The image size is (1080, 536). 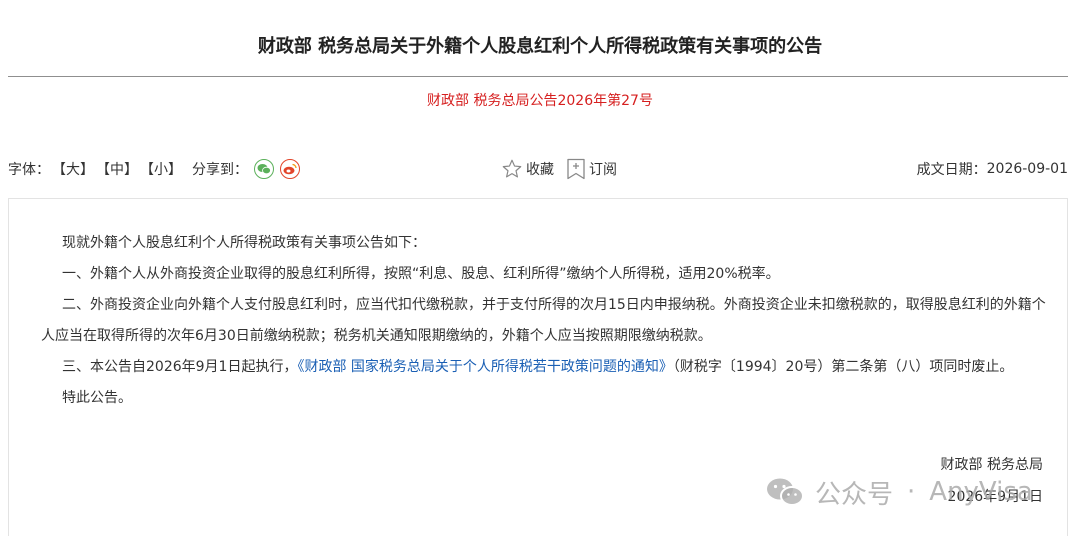 What do you see at coordinates (565, 169) in the screenshot?
I see `action-group: 收藏 订阅` at bounding box center [565, 169].